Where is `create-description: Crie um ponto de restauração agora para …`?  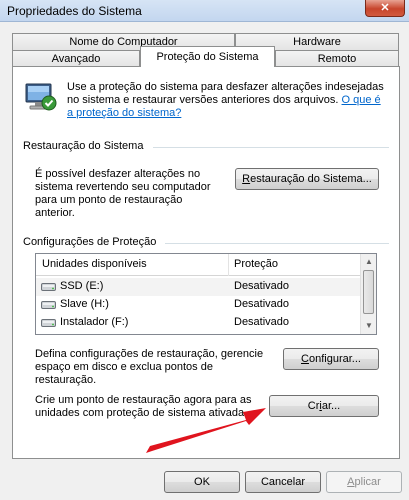
create-description: Crie um ponto de restauração agora para … is located at coordinates (143, 406).